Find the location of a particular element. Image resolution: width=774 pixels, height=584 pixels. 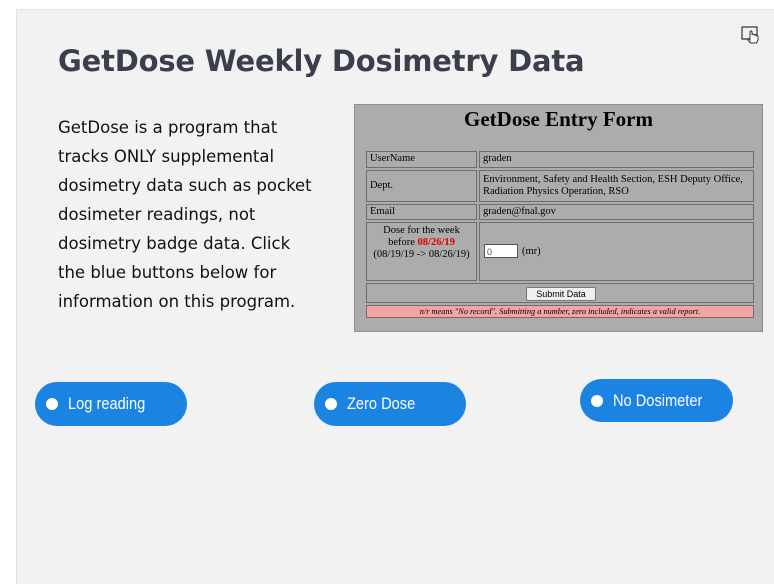

no-dosimeter-button: No Dosimeter is located at coordinates (656, 400).